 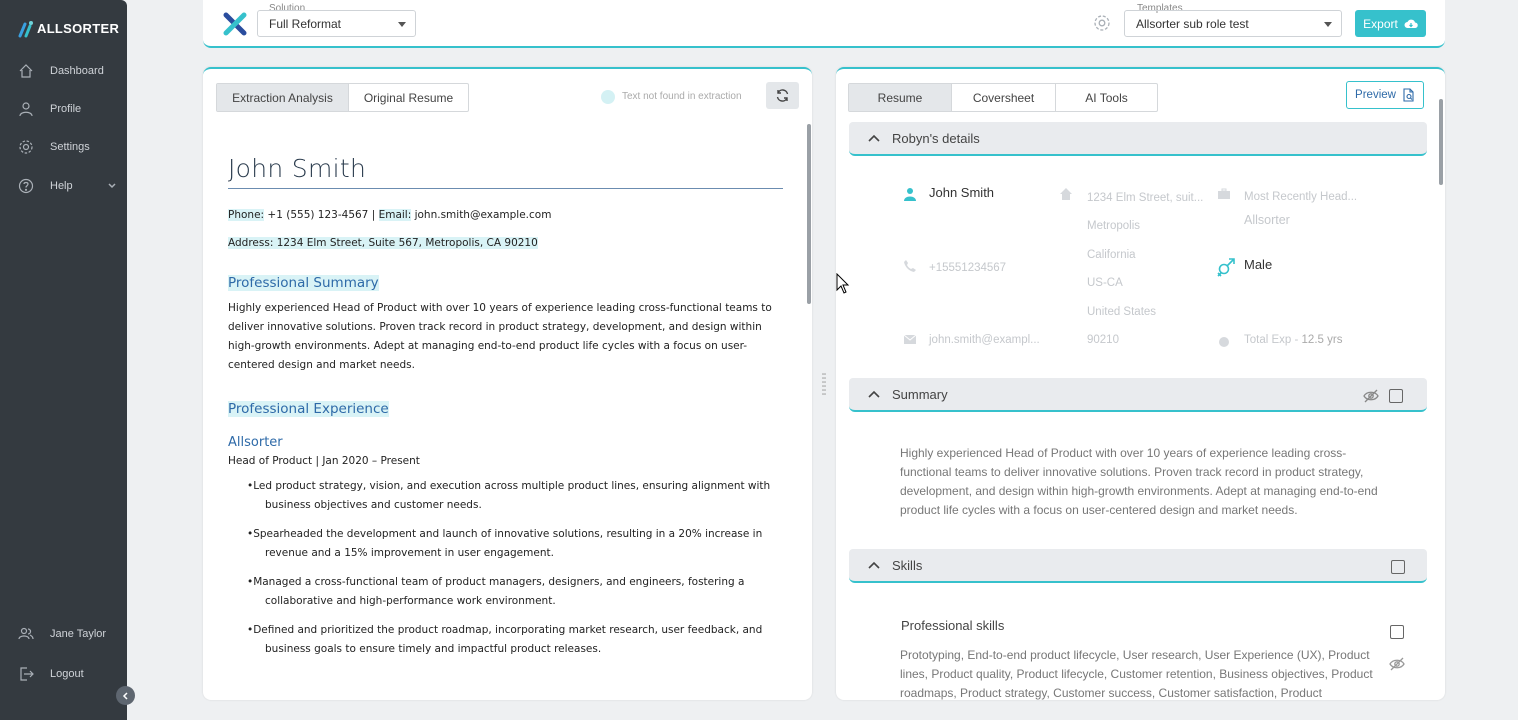 What do you see at coordinates (1103, 340) in the screenshot?
I see `detail-address-line: 90210` at bounding box center [1103, 340].